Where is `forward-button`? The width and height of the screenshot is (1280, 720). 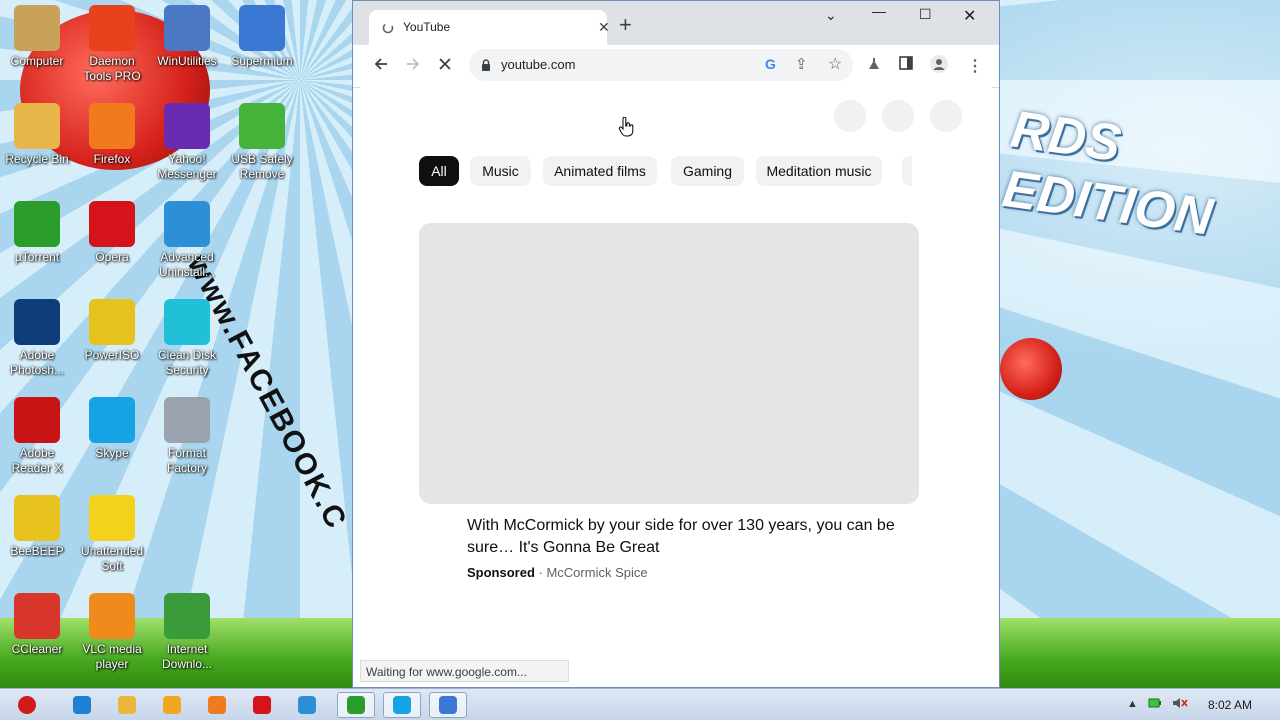
forward-button is located at coordinates (413, 66).